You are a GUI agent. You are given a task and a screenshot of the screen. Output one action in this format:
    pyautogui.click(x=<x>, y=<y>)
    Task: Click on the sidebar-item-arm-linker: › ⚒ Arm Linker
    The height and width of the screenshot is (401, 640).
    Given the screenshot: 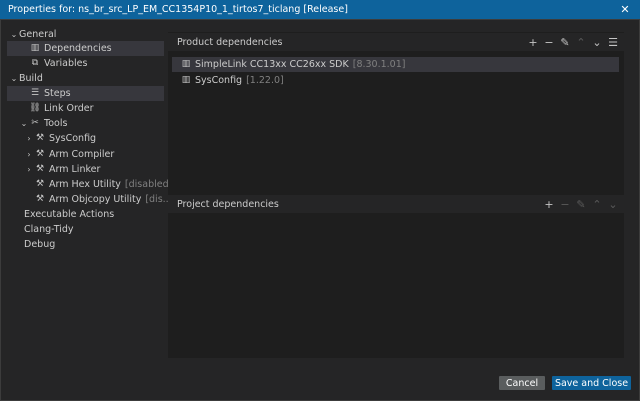 What is the action you would take?
    pyautogui.click(x=62, y=169)
    